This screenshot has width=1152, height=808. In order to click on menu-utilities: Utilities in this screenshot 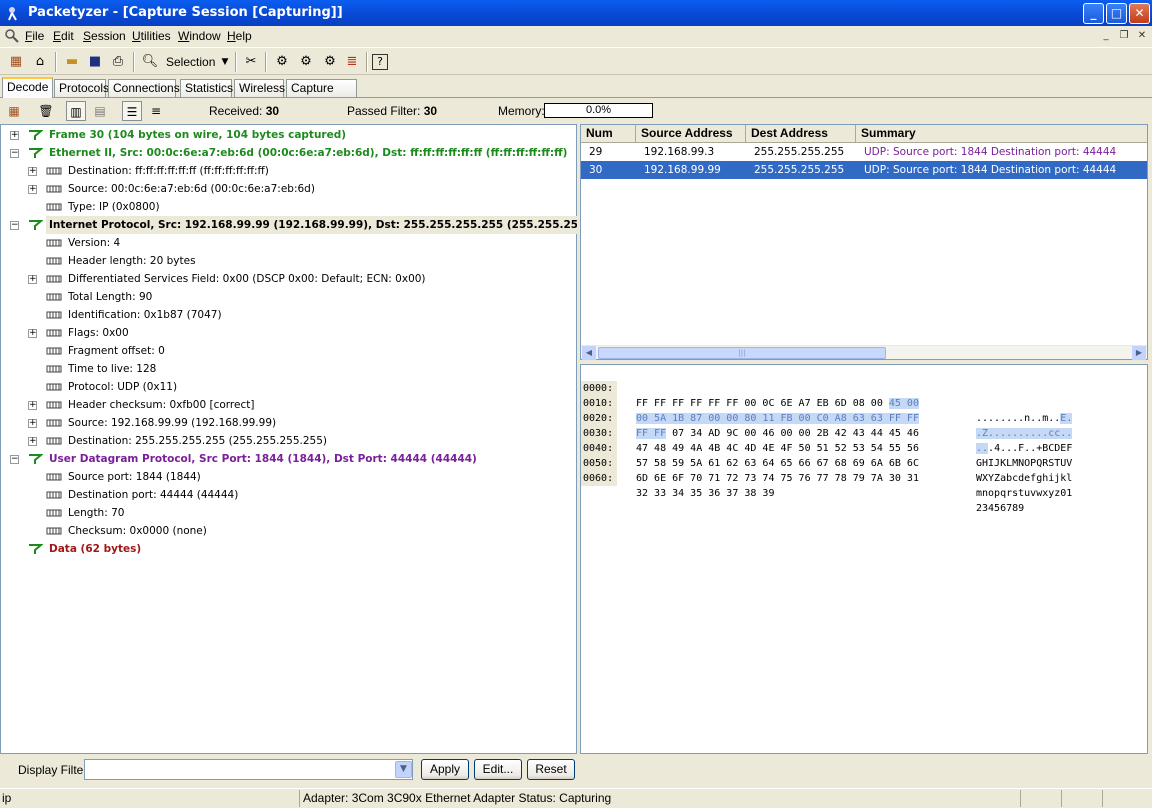, I will do `click(151, 36)`.